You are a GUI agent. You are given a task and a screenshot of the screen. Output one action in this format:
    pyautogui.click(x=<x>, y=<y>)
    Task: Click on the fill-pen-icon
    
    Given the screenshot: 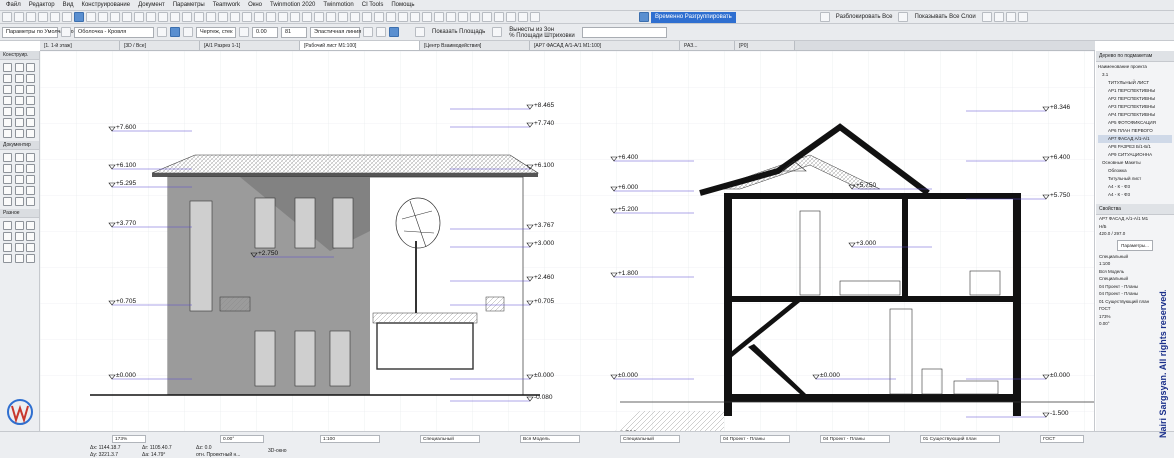 What is the action you would take?
    pyautogui.click(x=381, y=32)
    